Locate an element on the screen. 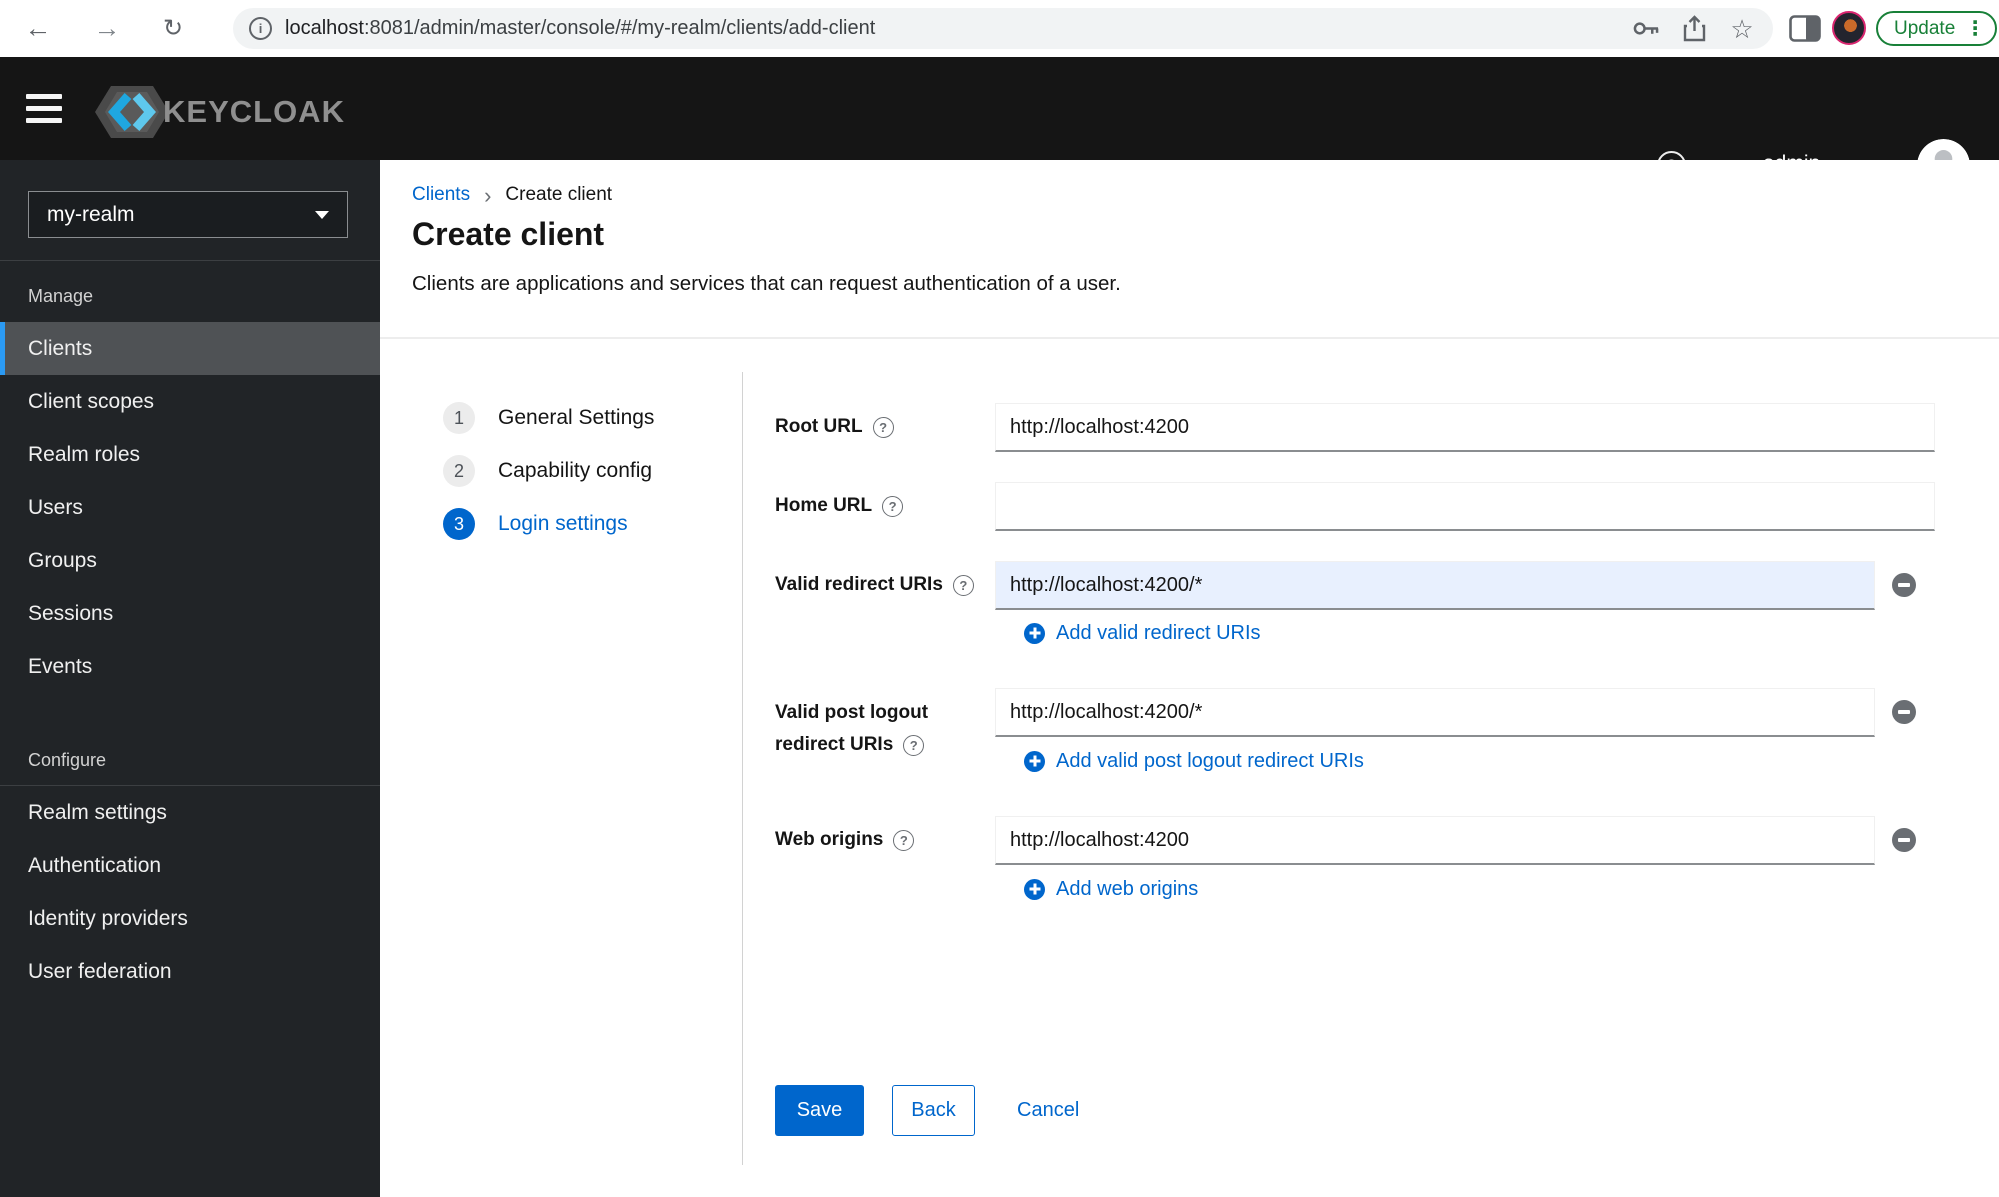 This screenshot has height=1197, width=1999. redirect-uris-label: Valid redirect URIs ? is located at coordinates (874, 585).